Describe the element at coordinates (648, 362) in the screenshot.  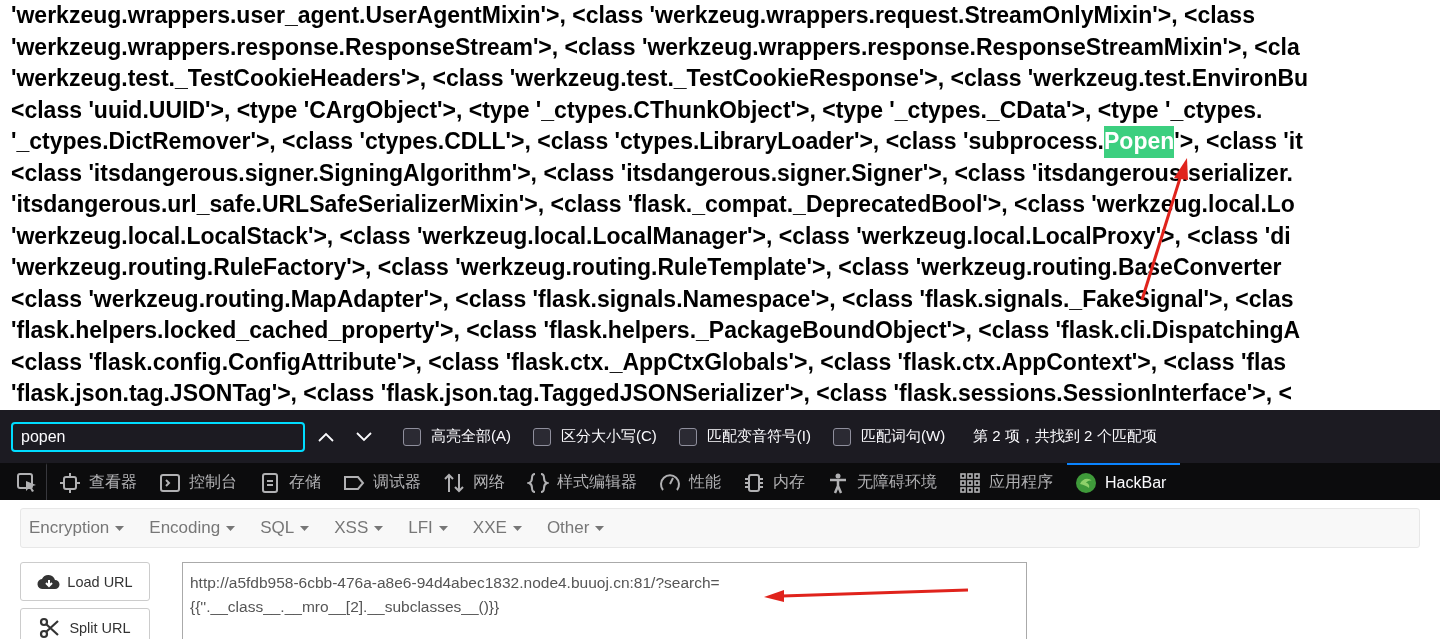
I see `code-text: <class 'flask.config.ConfigAttribute'>, <class 'flask.ctx._AppCtxGlobals'>, <class 'flask.ctx.AppContext'>, <class 'flas` at that location.